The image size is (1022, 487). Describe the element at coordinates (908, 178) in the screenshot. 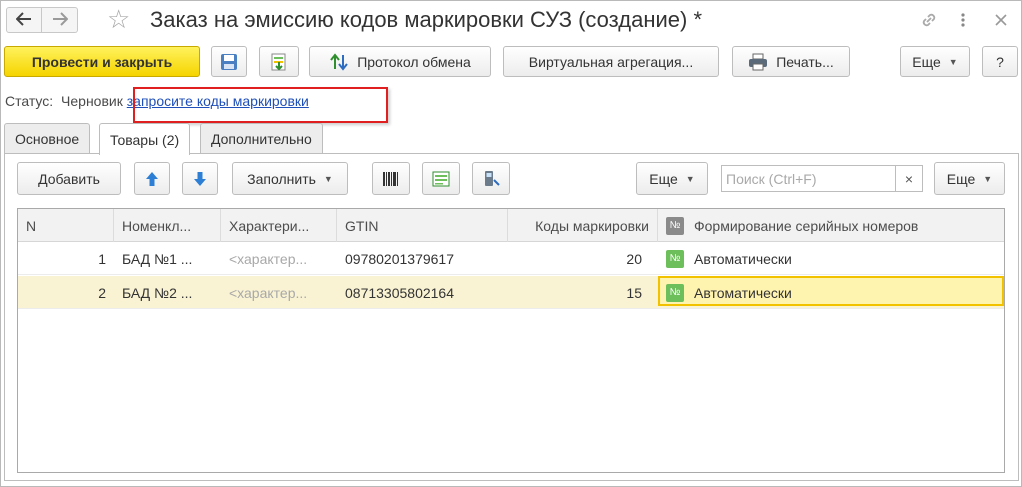

I see `clear-search-button: ×` at that location.